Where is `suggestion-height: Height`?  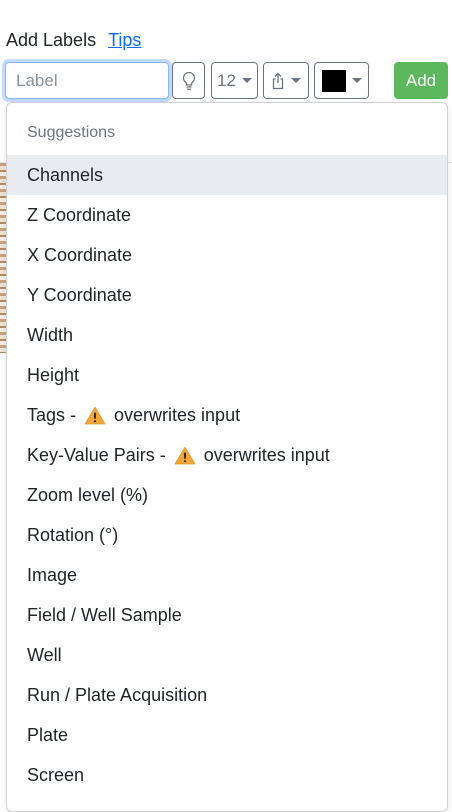
suggestion-height: Height is located at coordinates (227, 375).